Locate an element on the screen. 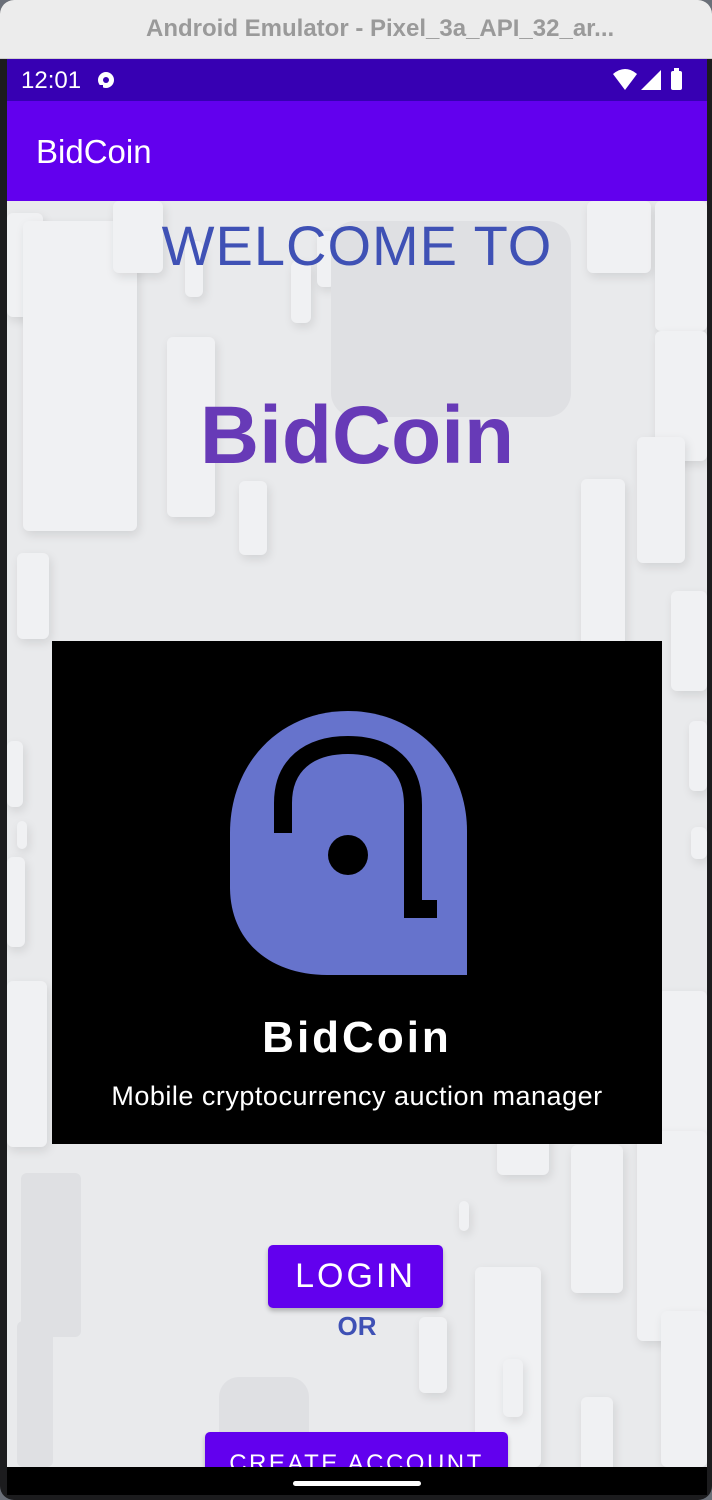 The width and height of the screenshot is (712, 1500). bidcoin-logo-icon is located at coordinates (348, 843).